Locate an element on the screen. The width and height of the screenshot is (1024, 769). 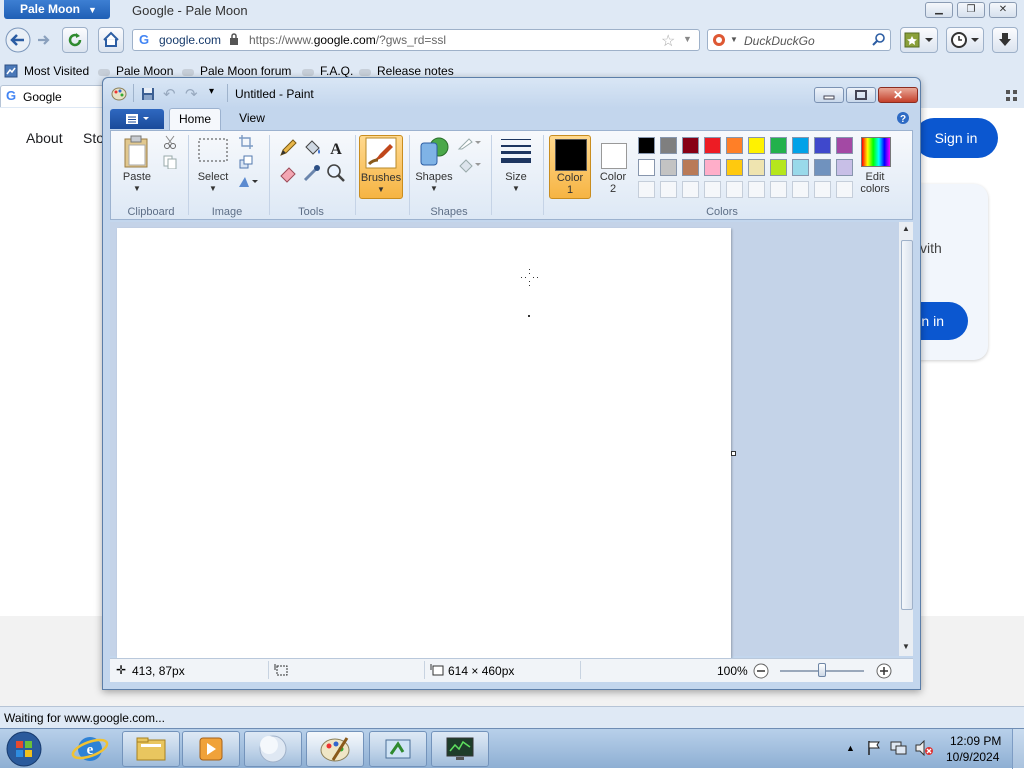
downloads-button is located at coordinates (1005, 40).